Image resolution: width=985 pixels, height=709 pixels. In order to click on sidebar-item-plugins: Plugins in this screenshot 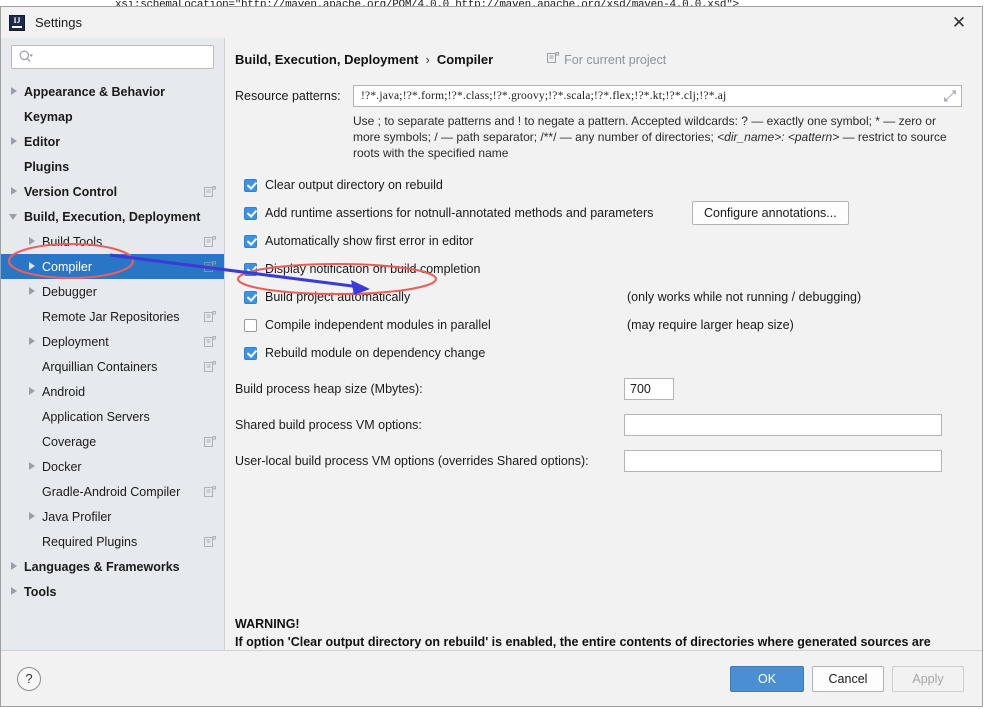, I will do `click(112, 166)`.